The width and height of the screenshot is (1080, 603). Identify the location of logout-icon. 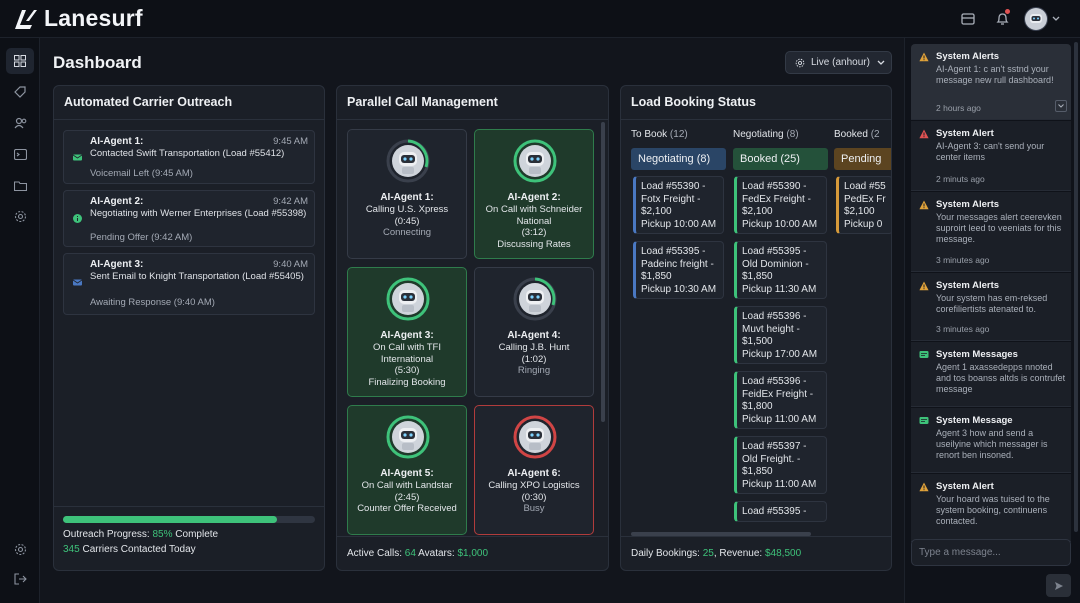
(20, 579).